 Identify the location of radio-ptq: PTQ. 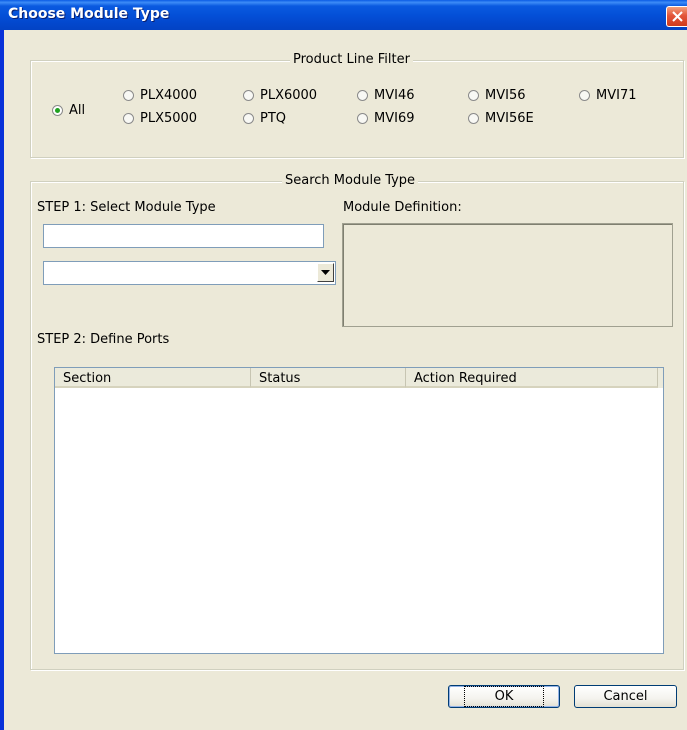
(264, 118).